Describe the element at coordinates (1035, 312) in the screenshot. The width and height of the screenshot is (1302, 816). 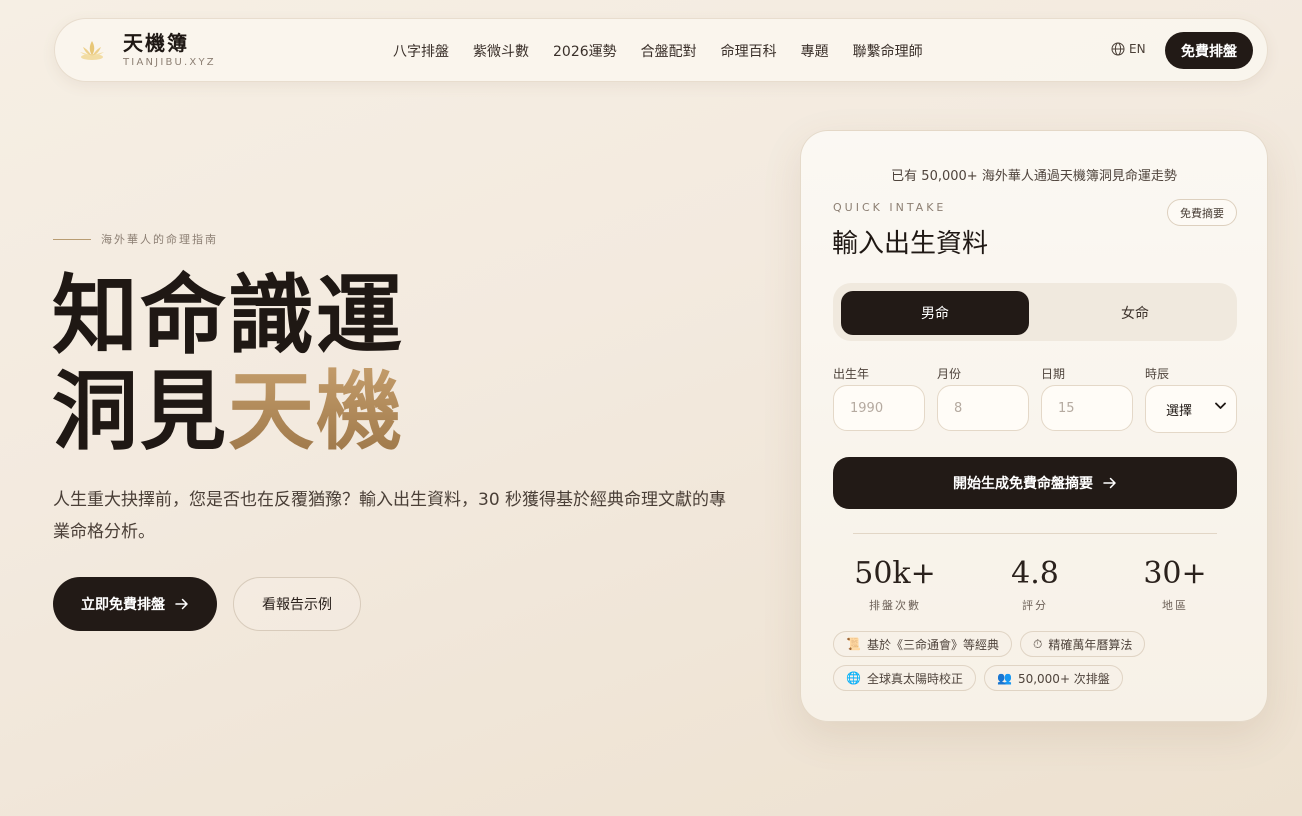
I see `gender-toggle: 男命 女命` at that location.